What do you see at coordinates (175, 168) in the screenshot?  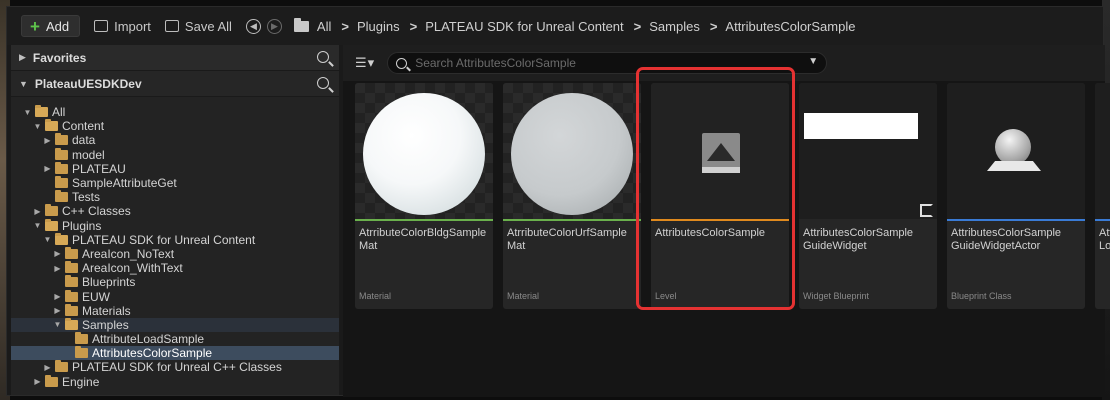 I see `tree-item: ▶ PLATEAU` at bounding box center [175, 168].